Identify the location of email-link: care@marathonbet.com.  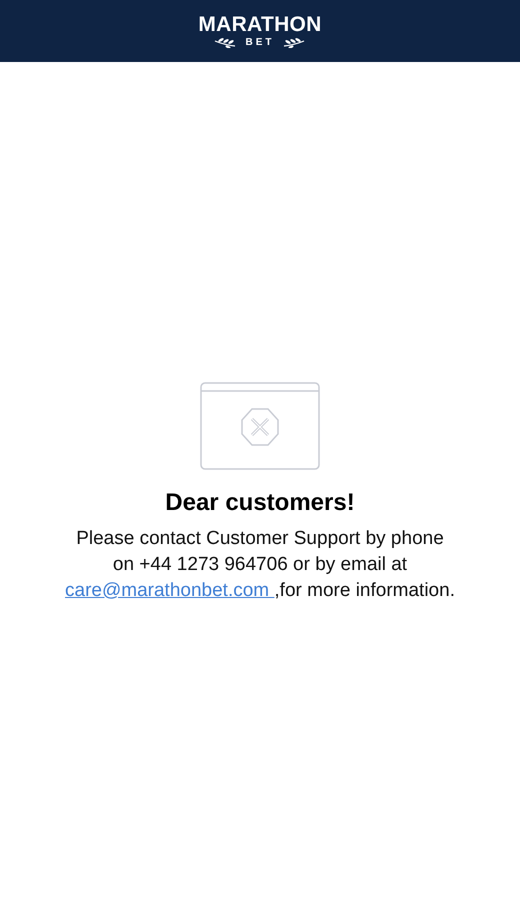
(169, 590).